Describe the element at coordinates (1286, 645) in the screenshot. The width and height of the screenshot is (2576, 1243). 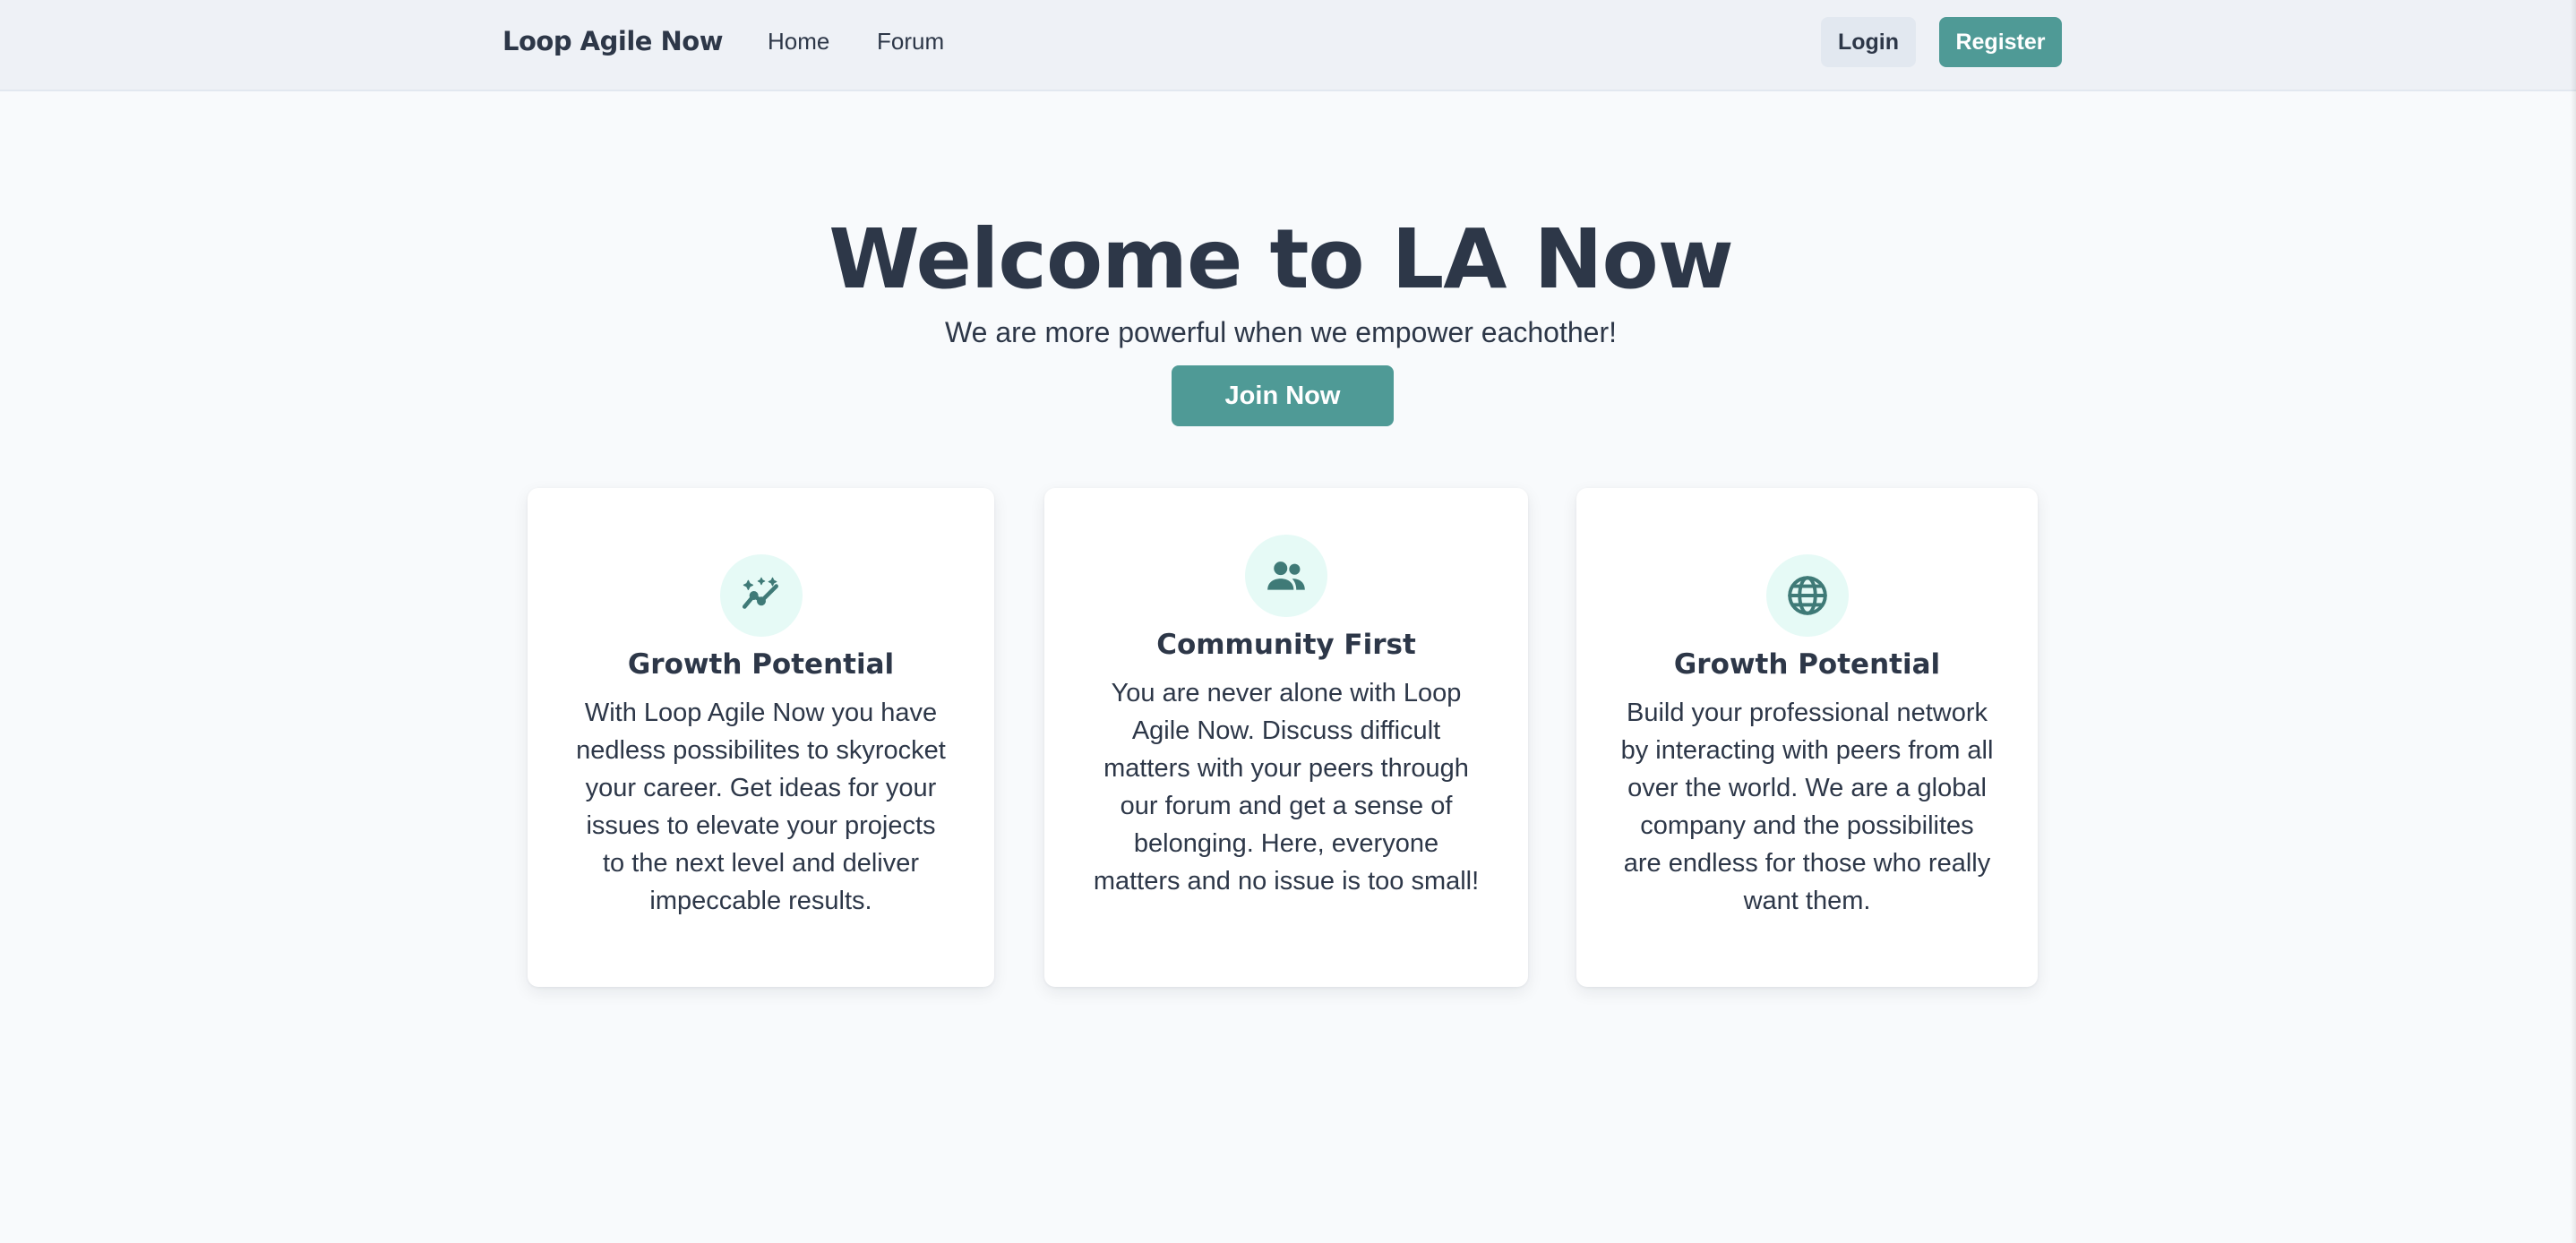
I see `card-title: Community First` at that location.